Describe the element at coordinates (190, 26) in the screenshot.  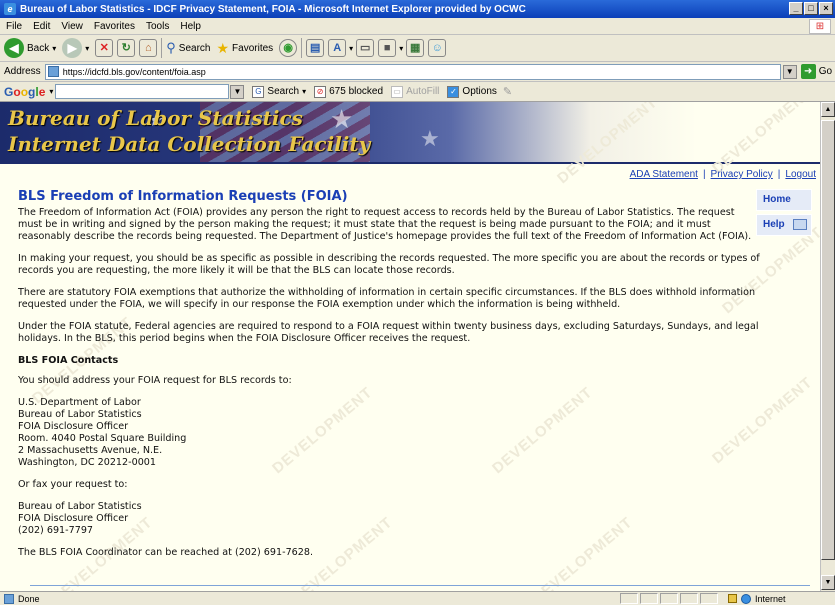
I see `menu-help: Help` at that location.